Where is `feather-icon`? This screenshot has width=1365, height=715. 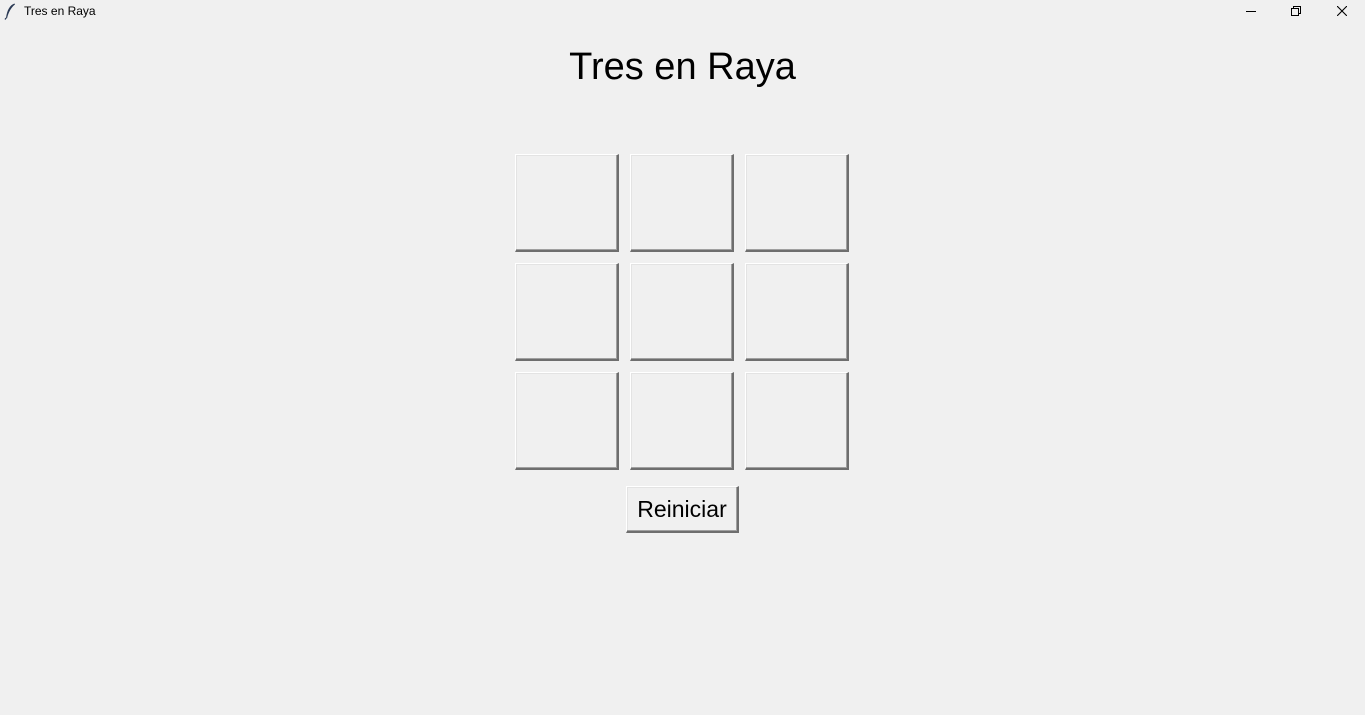
feather-icon is located at coordinates (10, 11).